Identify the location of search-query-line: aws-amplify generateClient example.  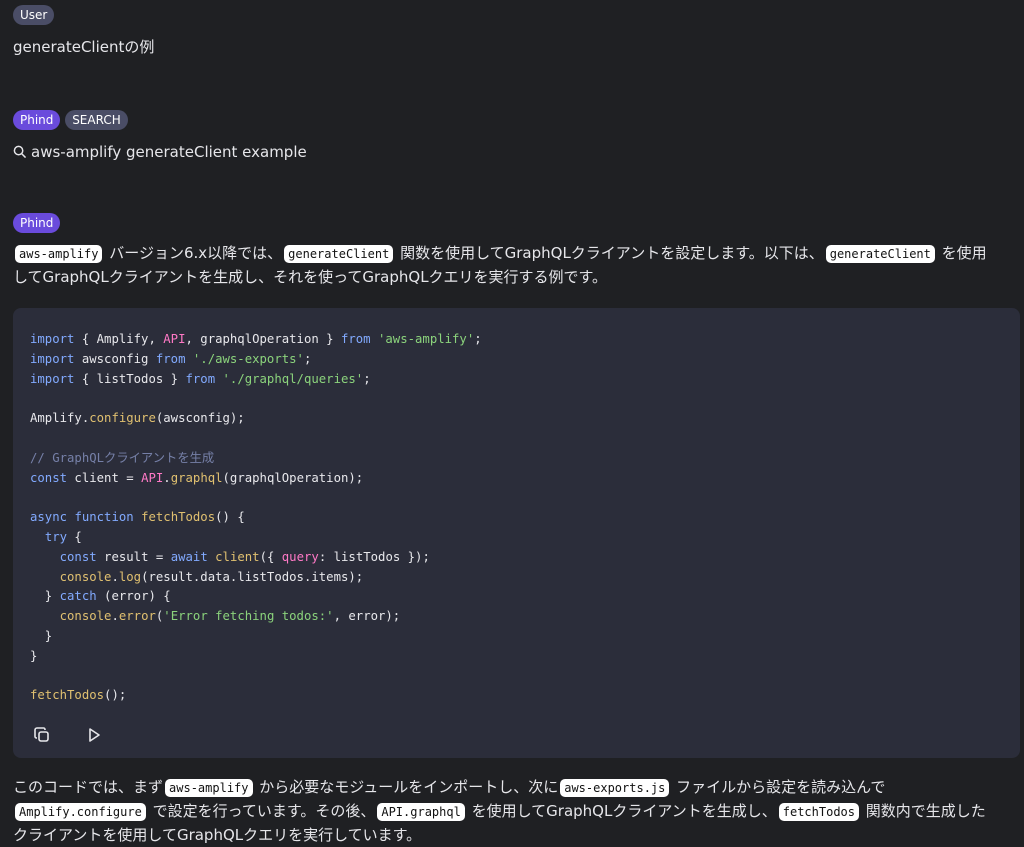
(160, 152).